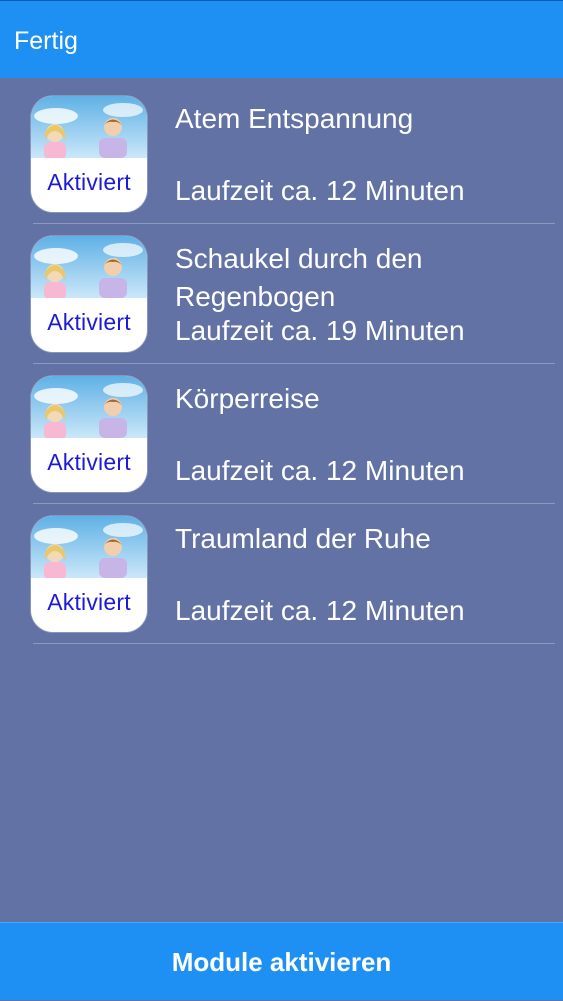 Image resolution: width=563 pixels, height=1001 pixels. What do you see at coordinates (294, 643) in the screenshot?
I see `row-divider` at bounding box center [294, 643].